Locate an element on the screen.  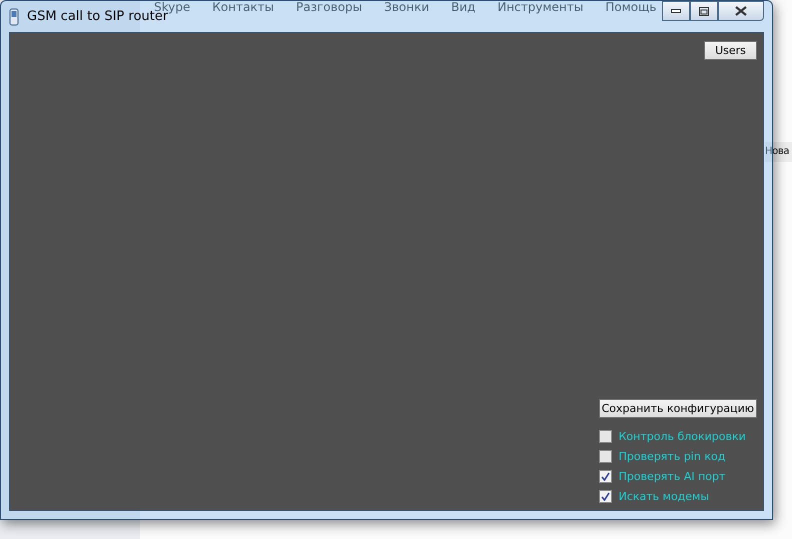
checkbox-label: Искать модемы is located at coordinates (664, 496).